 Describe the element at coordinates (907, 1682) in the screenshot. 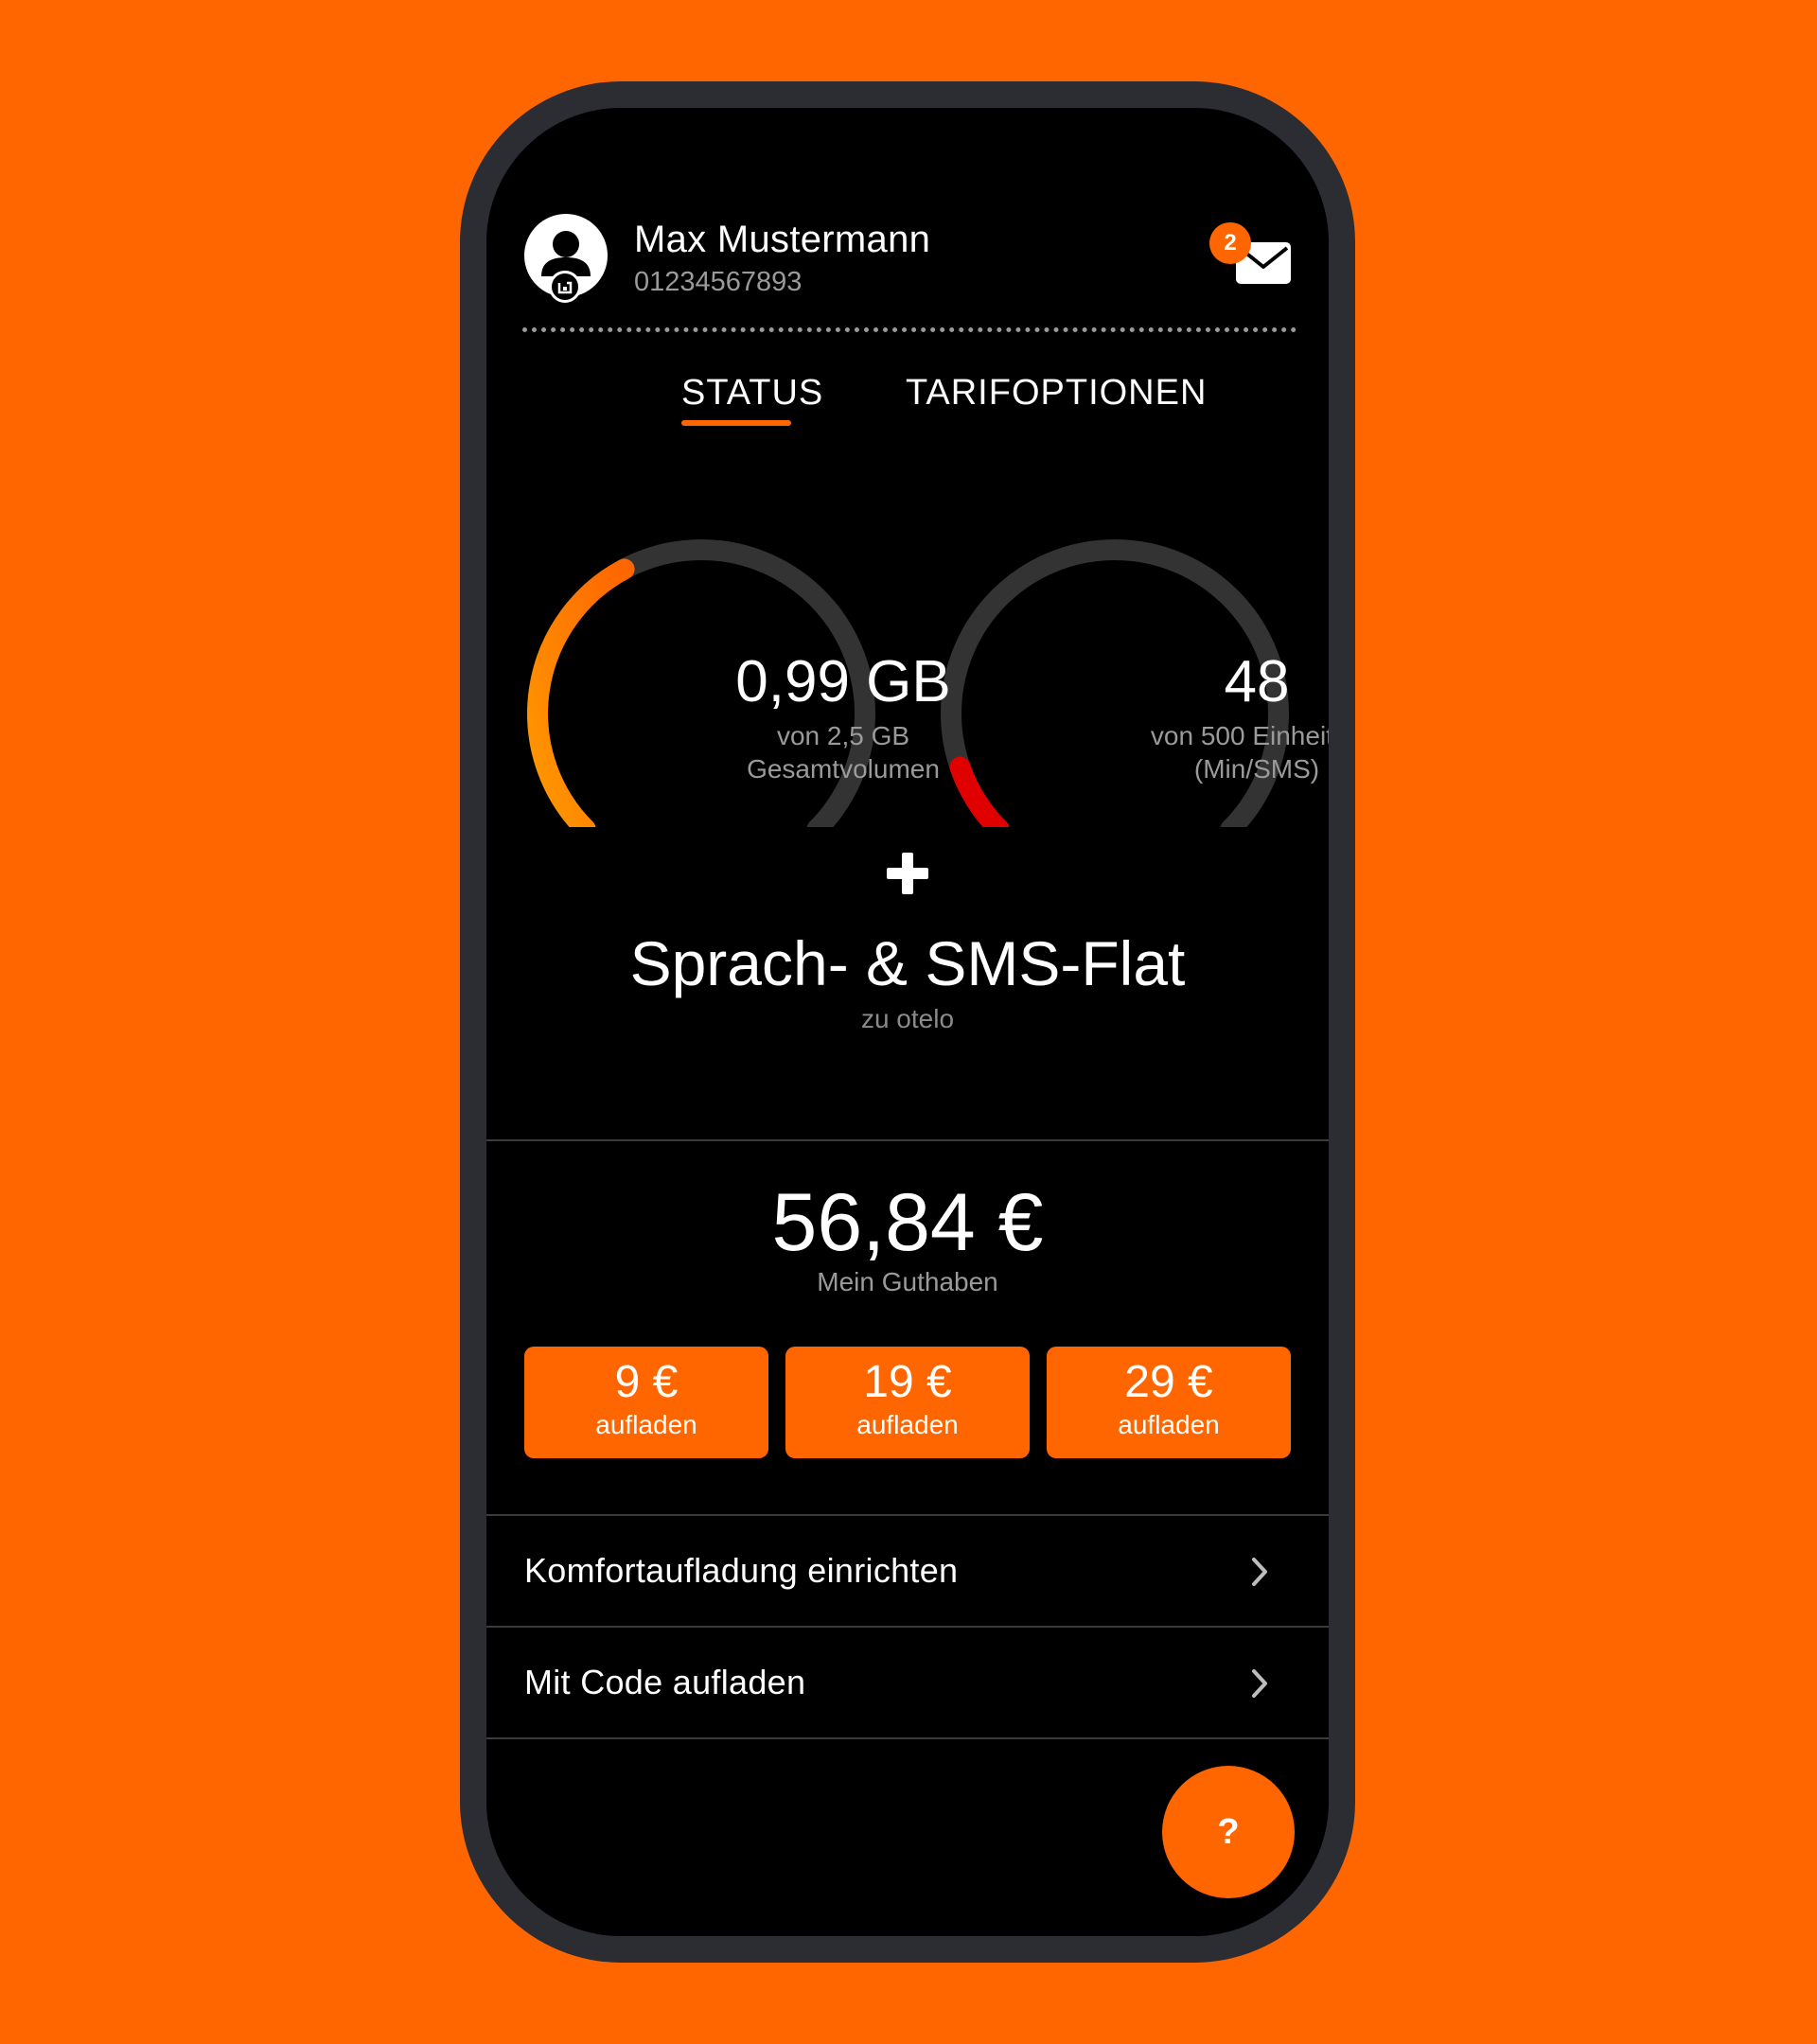

I see `menu-item-code-aufladen: Mit Code aufladen` at that location.